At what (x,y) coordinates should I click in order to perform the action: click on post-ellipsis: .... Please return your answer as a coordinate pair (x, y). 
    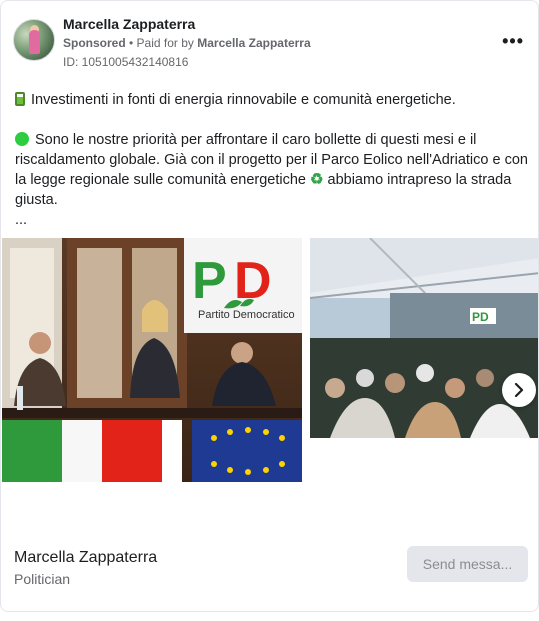
    Looking at the image, I should click on (272, 220).